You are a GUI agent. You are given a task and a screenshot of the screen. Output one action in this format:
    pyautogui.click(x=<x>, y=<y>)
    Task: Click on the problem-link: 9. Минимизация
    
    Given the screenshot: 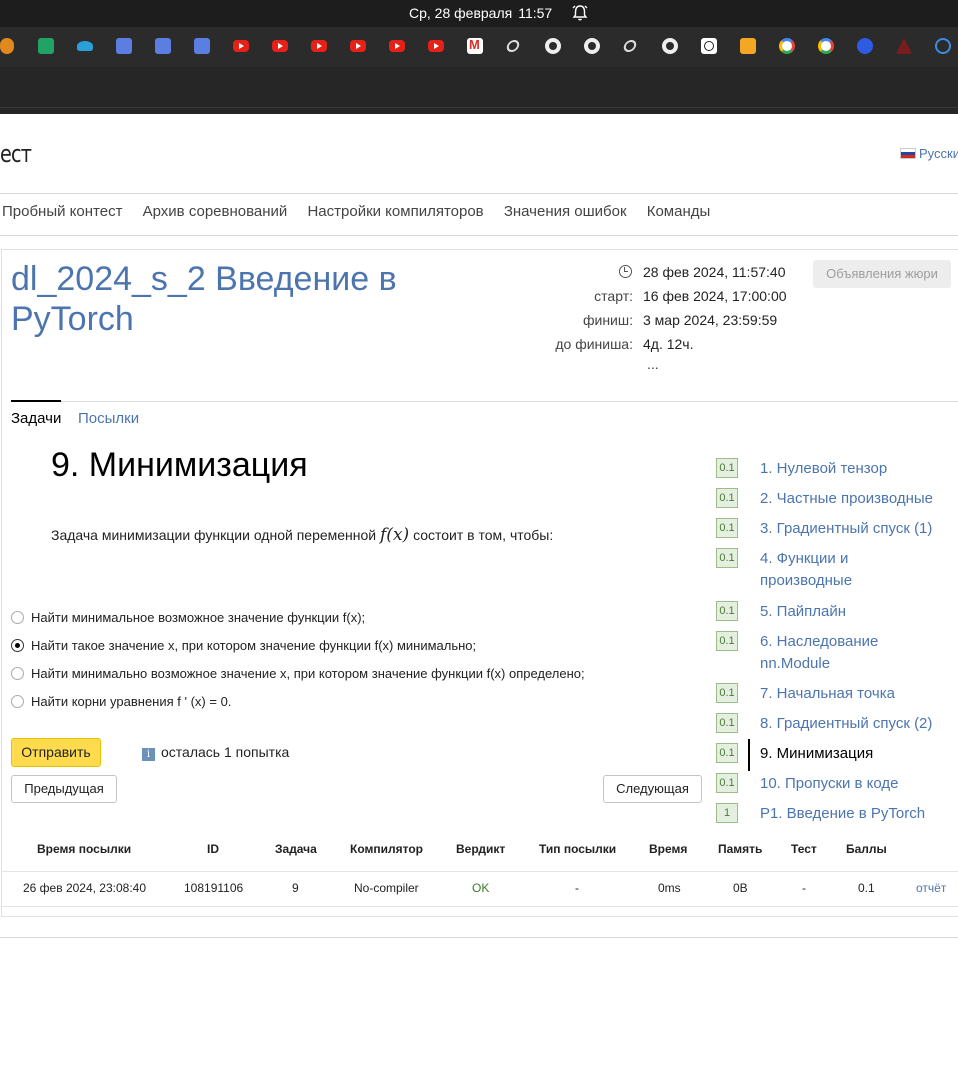 What is the action you would take?
    pyautogui.click(x=855, y=754)
    